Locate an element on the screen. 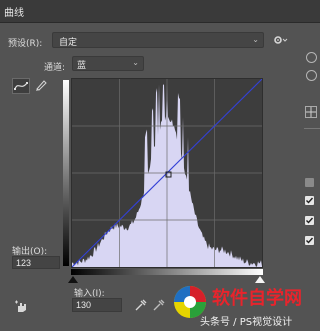 Image resolution: width=320 pixels, height=331 pixels. output-gradient-bar is located at coordinates (66, 173).